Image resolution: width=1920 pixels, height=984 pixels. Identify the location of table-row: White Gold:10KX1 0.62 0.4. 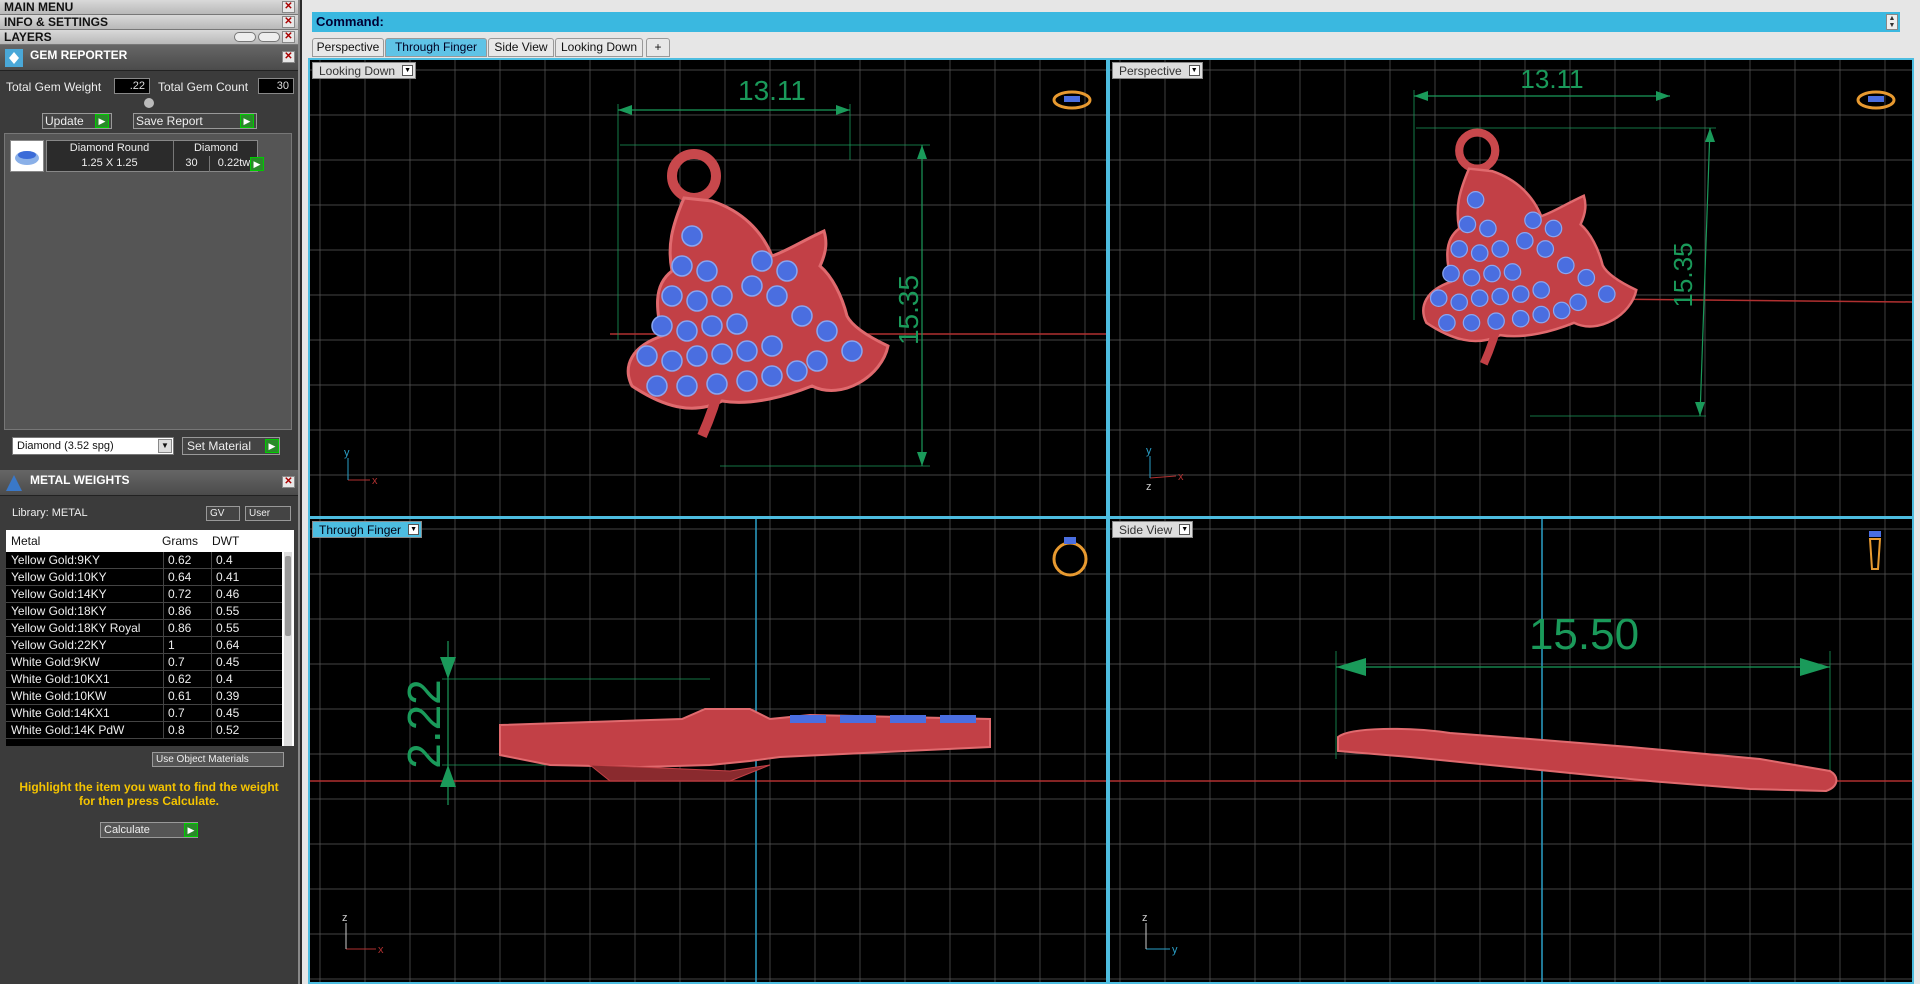
(144, 679).